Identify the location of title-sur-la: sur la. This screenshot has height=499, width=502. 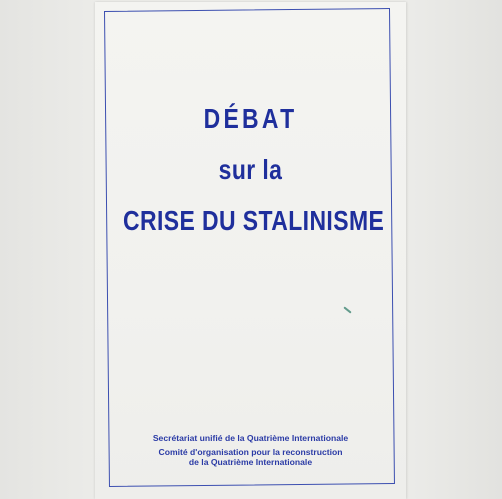
(250, 169).